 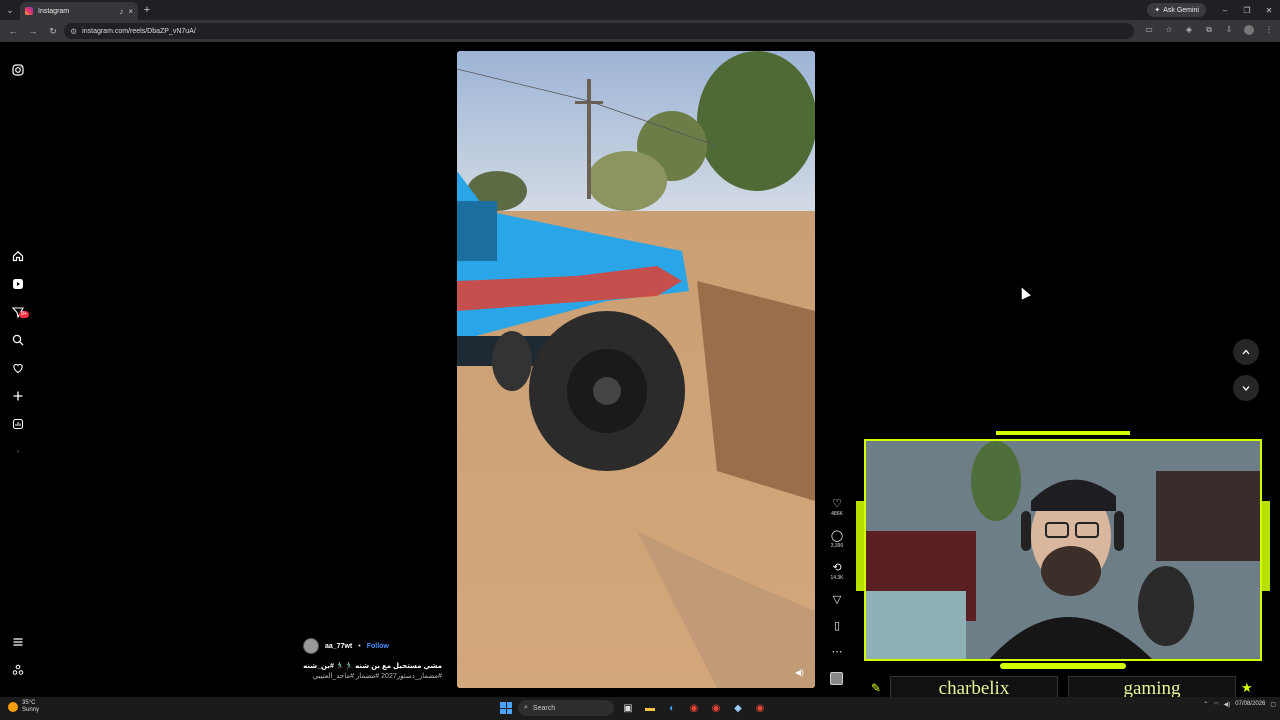 What do you see at coordinates (311, 646) in the screenshot?
I see `author-avatar` at bounding box center [311, 646].